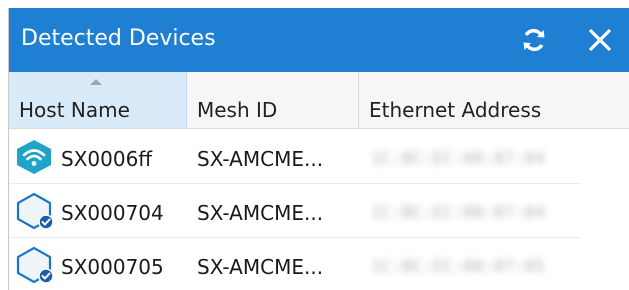 Image resolution: width=629 pixels, height=290 pixels. What do you see at coordinates (455, 110) in the screenshot?
I see `column-label: Ethernet Address` at bounding box center [455, 110].